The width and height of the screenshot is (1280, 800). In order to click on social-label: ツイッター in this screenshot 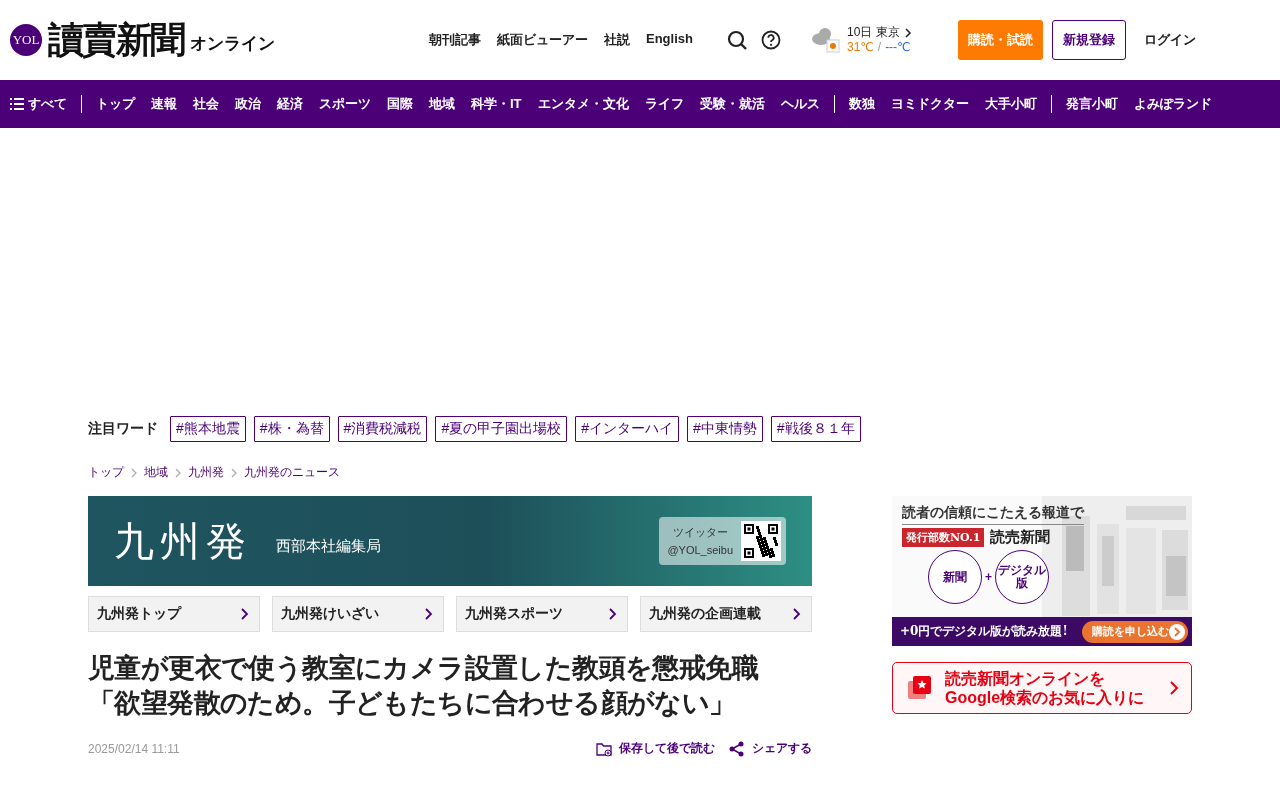, I will do `click(700, 532)`.